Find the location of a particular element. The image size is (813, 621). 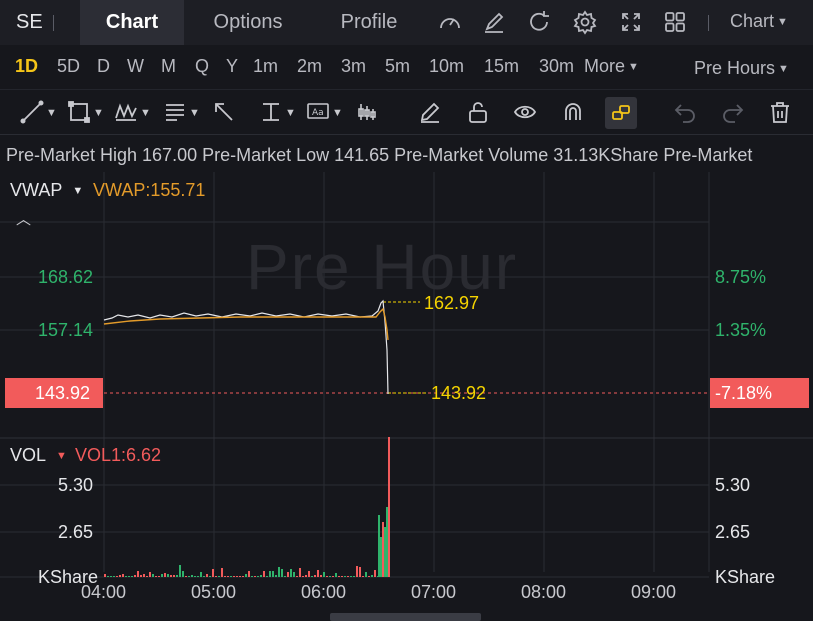

x-tick-6: 09:00 is located at coordinates (654, 592).